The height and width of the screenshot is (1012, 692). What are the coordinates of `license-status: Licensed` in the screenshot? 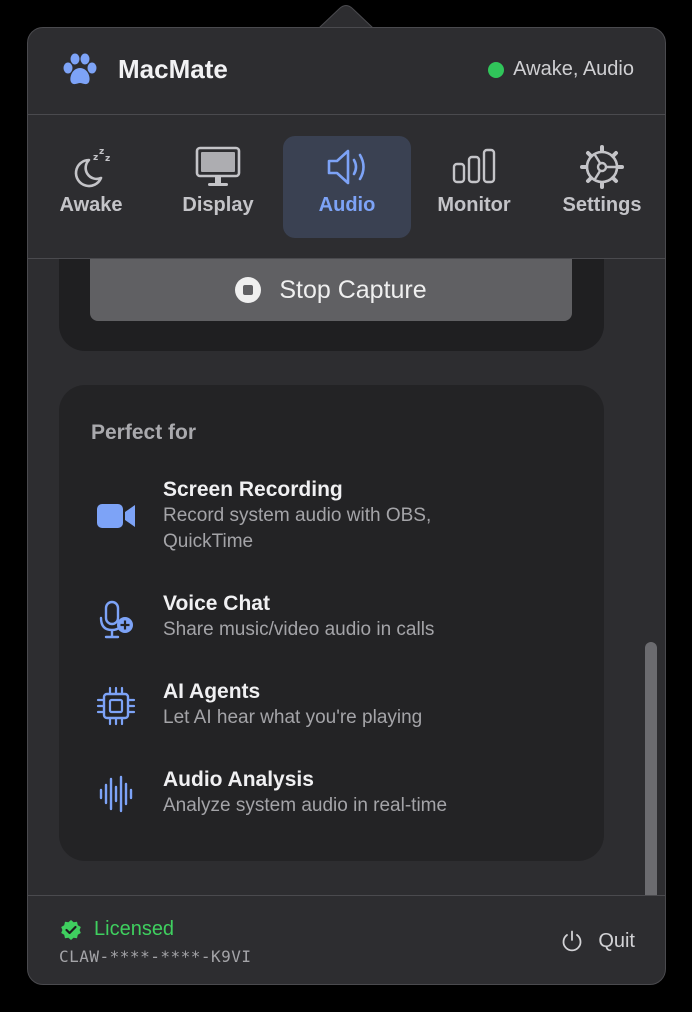 It's located at (117, 929).